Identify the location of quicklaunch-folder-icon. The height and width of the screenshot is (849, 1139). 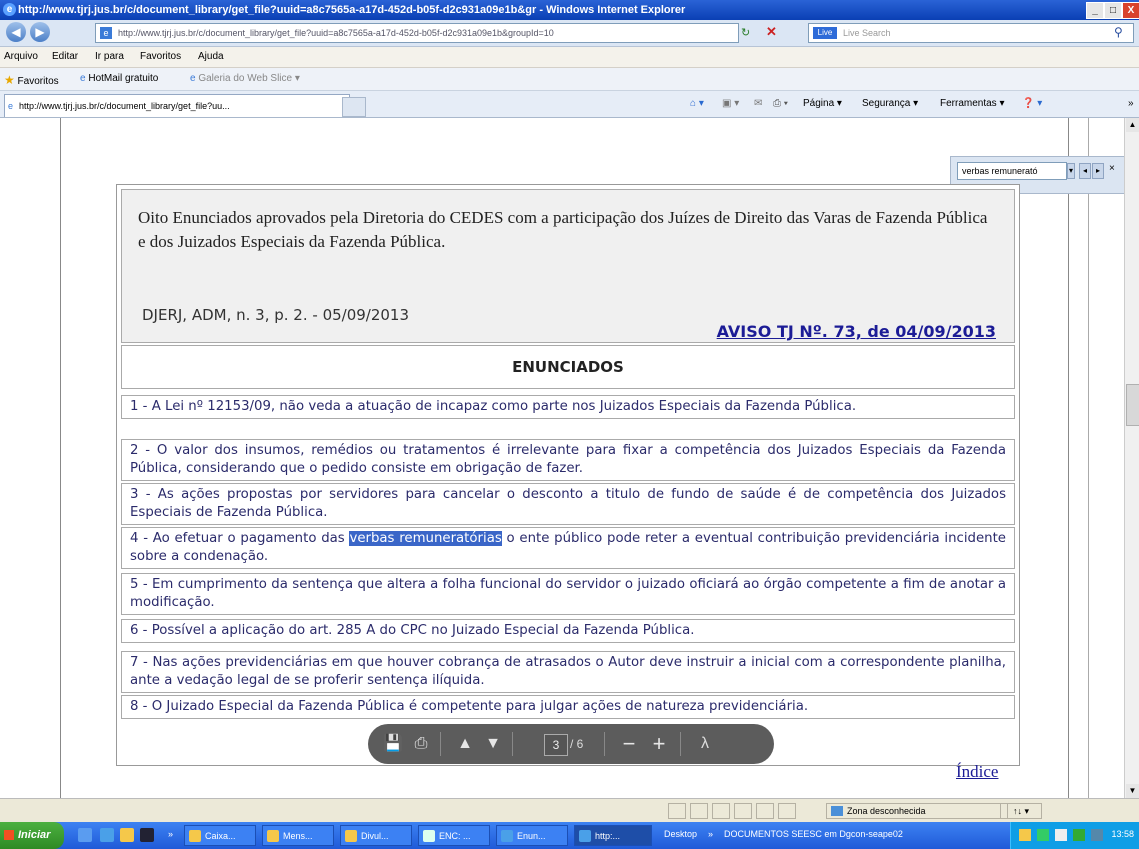
(127, 835).